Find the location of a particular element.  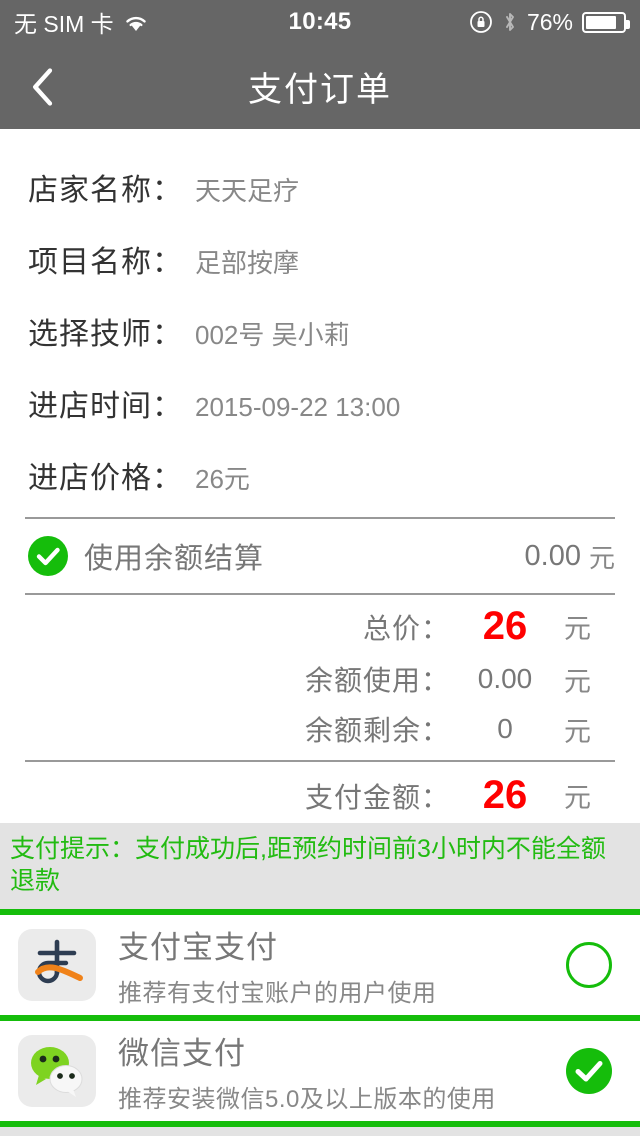

rotation-lock-icon is located at coordinates (481, 22).